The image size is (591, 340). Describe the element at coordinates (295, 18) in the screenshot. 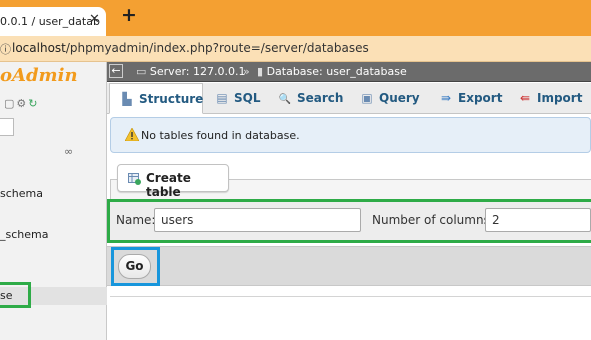

I see `browser-tab-bar: 0.0.1 / user_datab ✕ +` at that location.